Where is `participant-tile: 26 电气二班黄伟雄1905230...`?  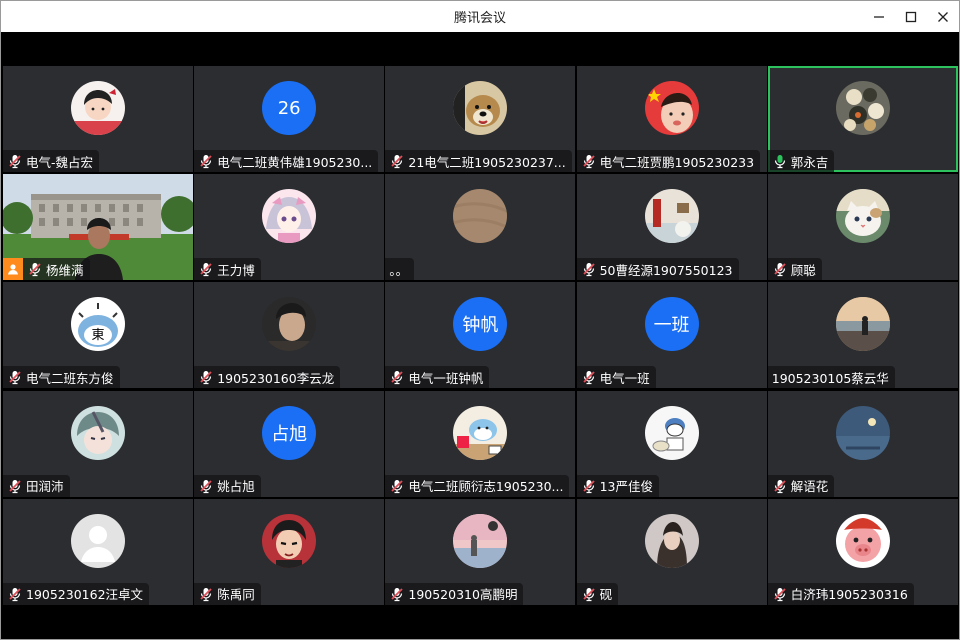 participant-tile: 26 电气二班黄伟雄1905230... is located at coordinates (289, 119).